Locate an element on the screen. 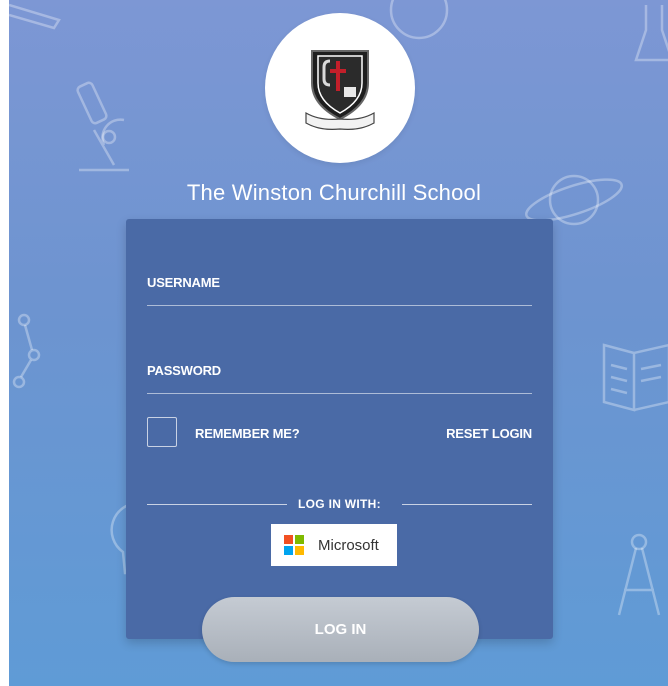 The image size is (668, 686). microsoft-login-button: Microsoft is located at coordinates (334, 545).